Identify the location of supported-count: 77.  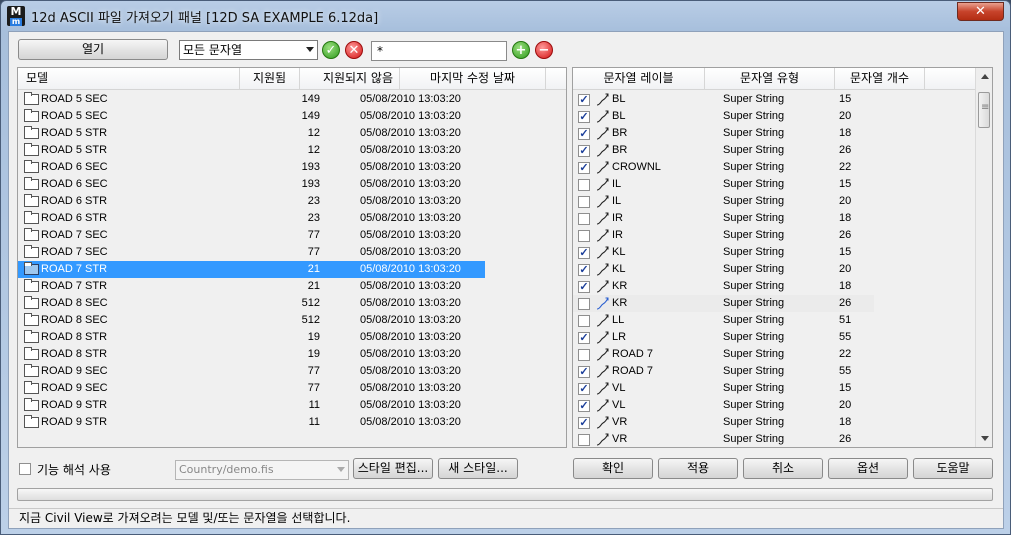
(313, 252).